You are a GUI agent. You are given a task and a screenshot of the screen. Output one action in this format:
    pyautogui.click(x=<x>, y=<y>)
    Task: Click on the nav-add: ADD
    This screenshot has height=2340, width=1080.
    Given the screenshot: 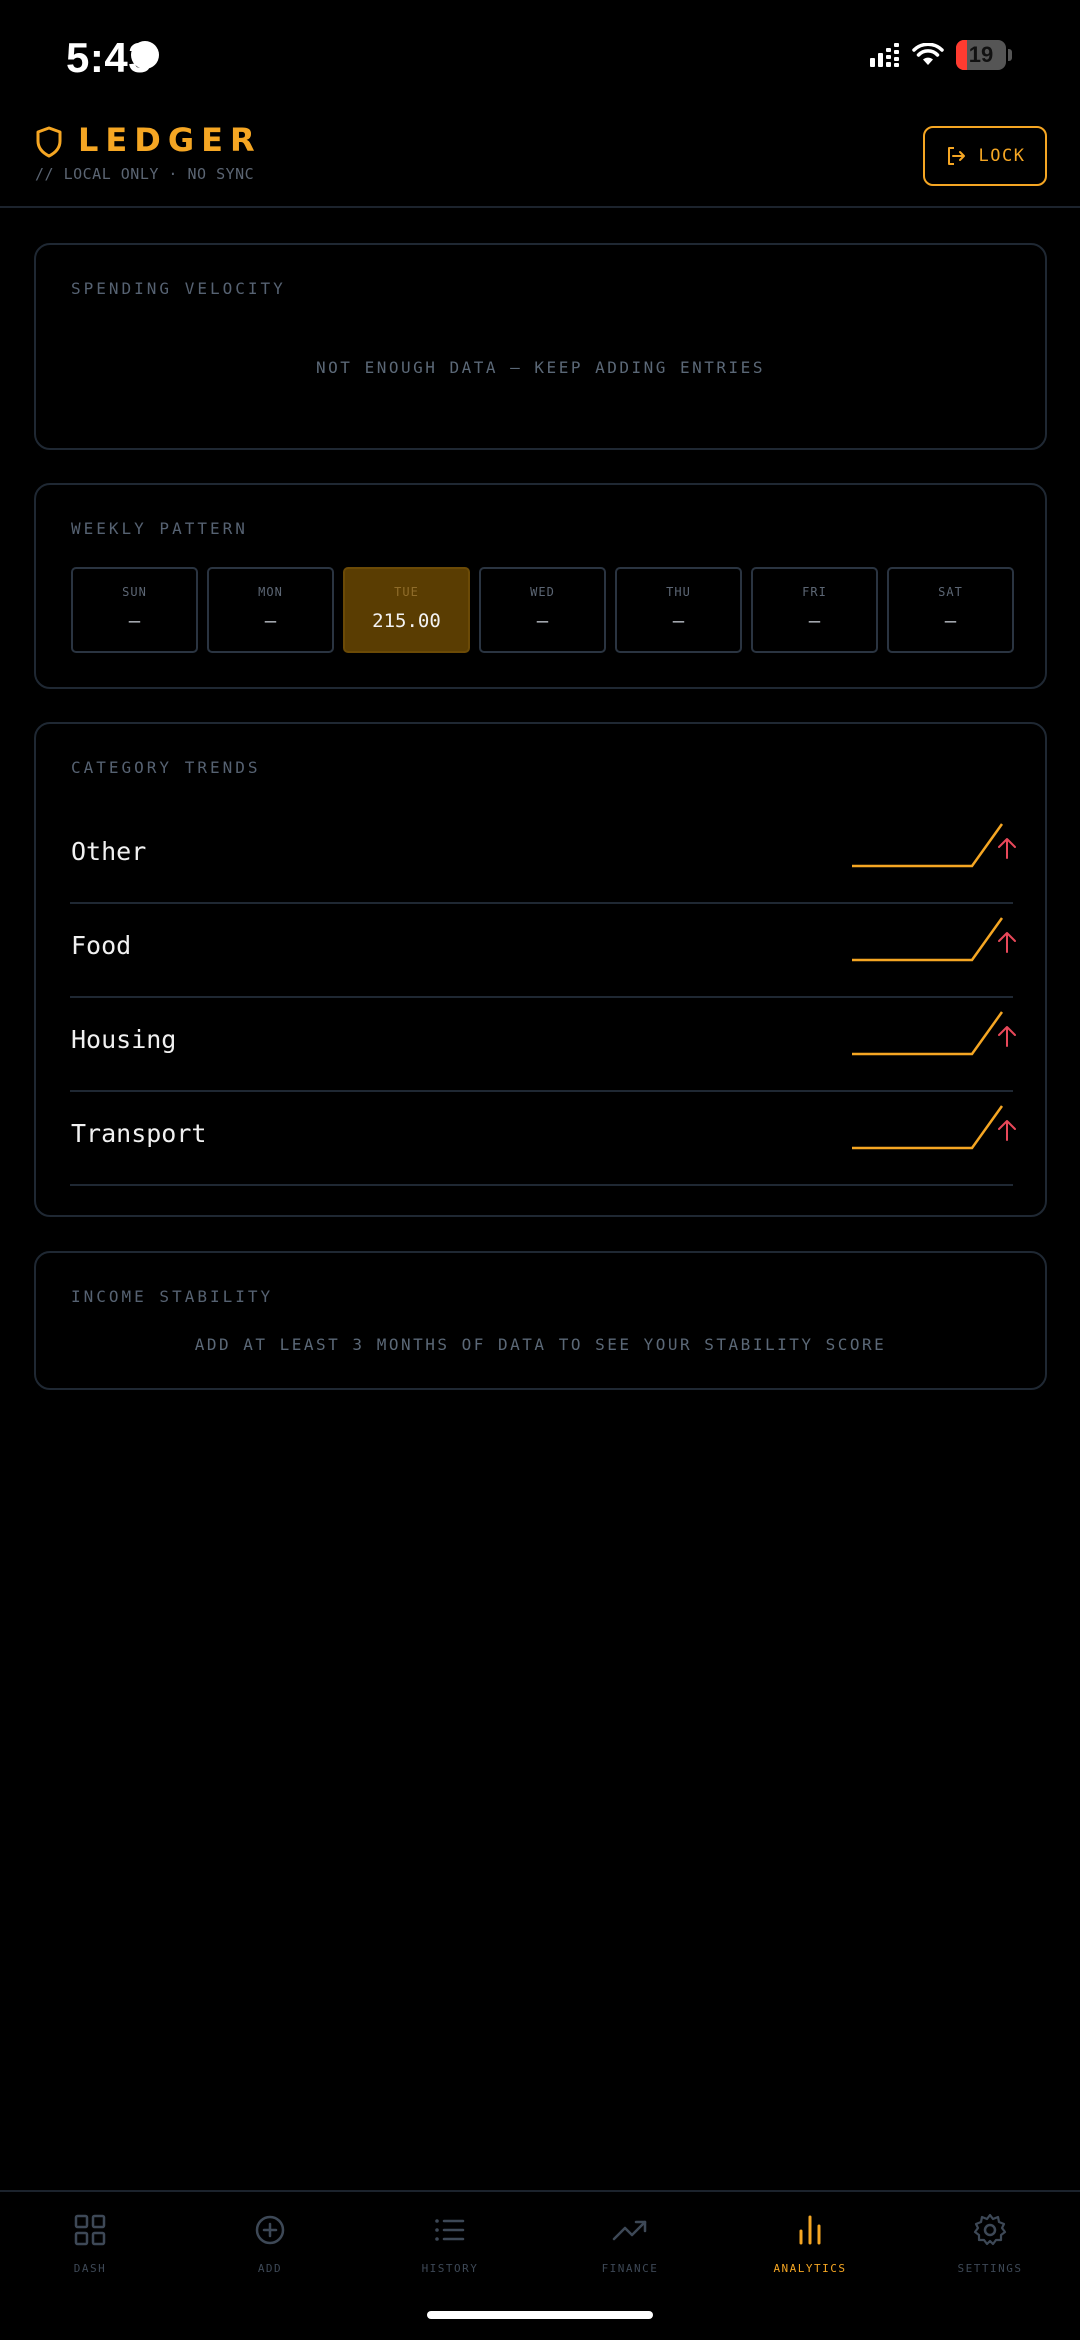 What is the action you would take?
    pyautogui.click(x=270, y=2242)
    